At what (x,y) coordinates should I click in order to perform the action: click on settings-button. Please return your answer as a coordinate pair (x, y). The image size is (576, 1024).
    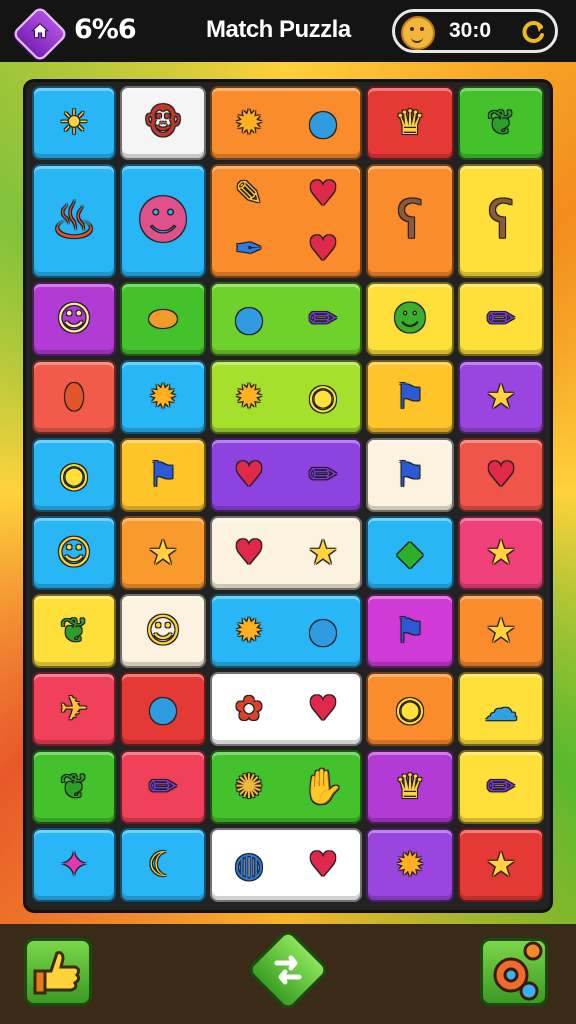
    Looking at the image, I should click on (514, 972).